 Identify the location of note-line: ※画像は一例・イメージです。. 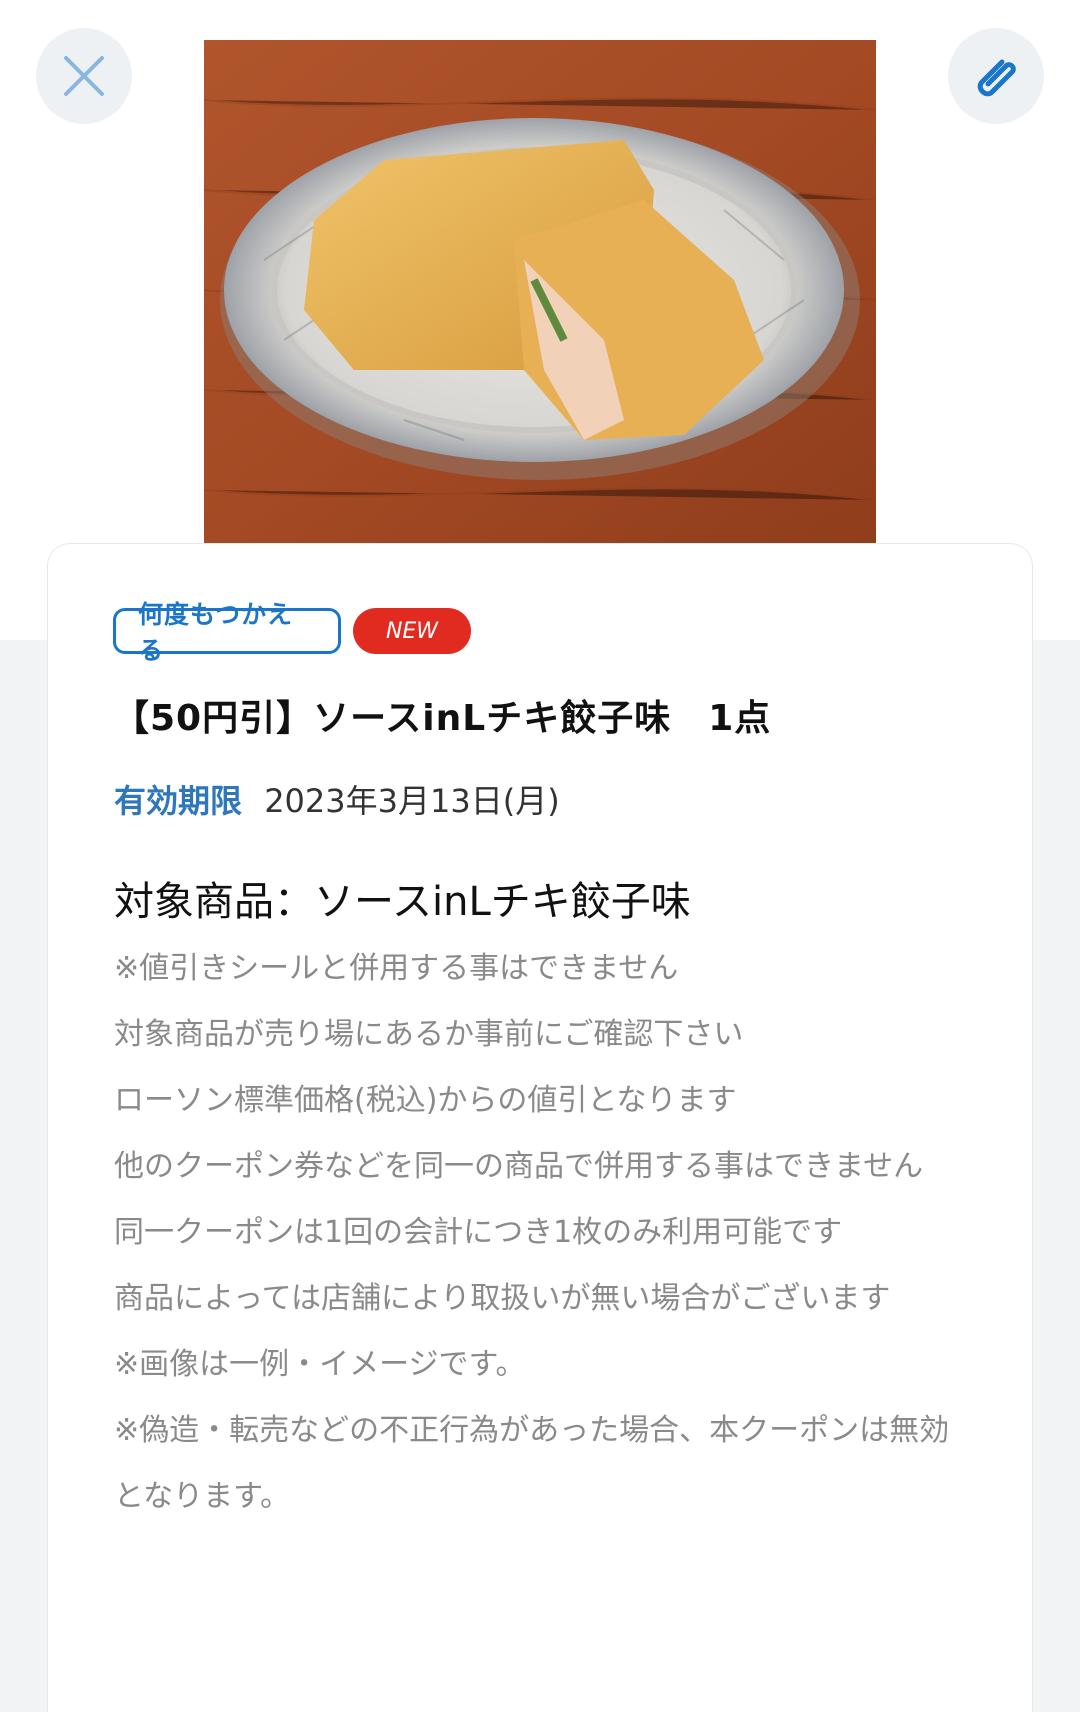
(320, 1364).